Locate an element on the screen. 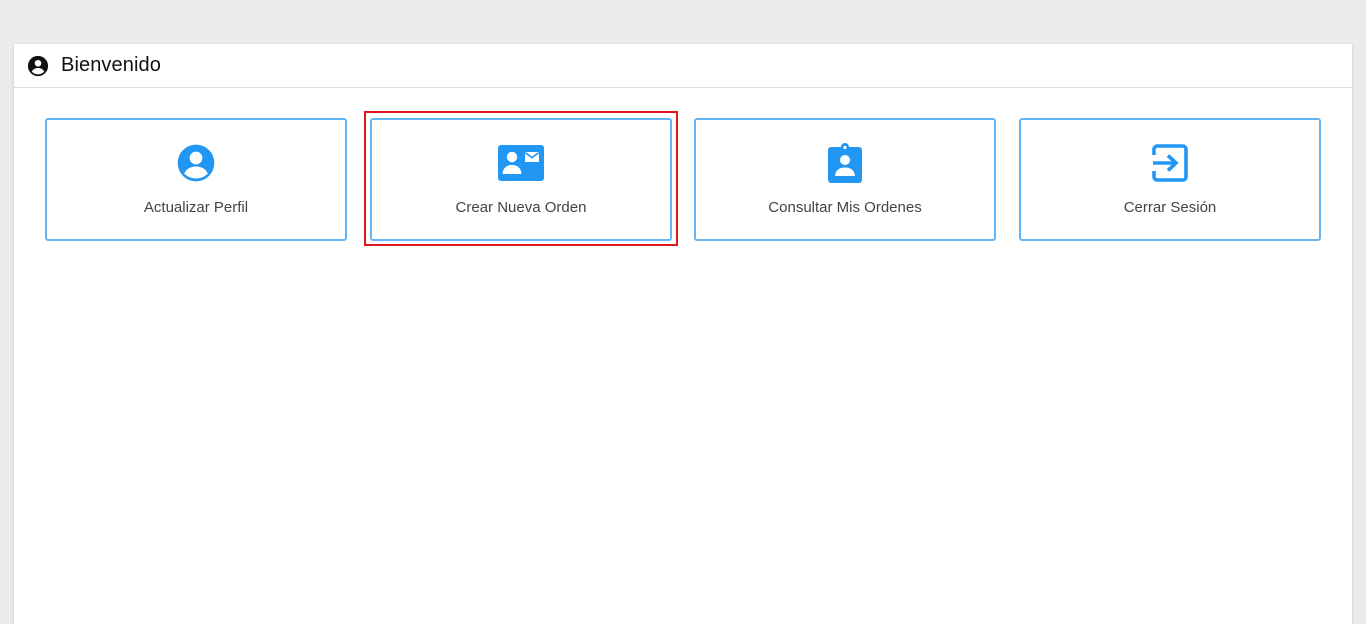 The width and height of the screenshot is (1366, 624). update-profile-button: Actualizar Perfil is located at coordinates (196, 179).